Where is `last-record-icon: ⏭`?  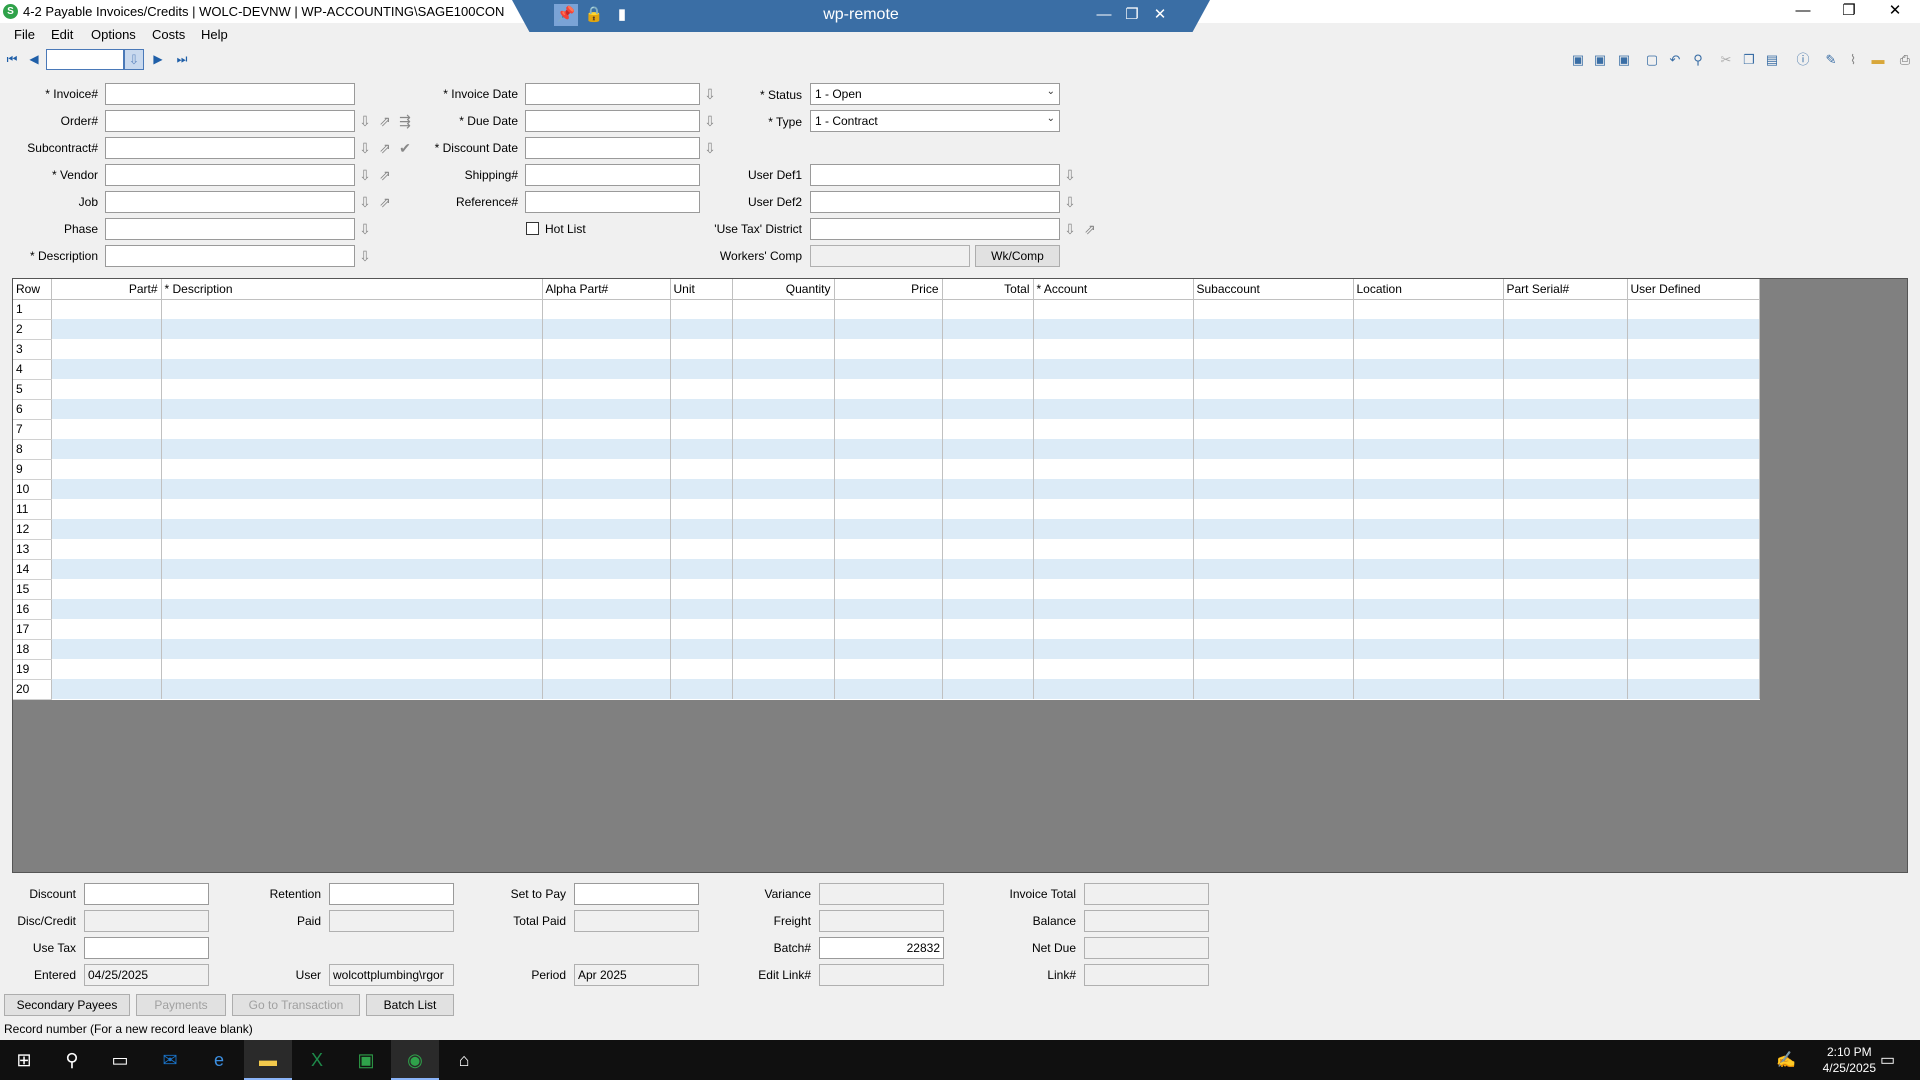
last-record-icon: ⏭ is located at coordinates (182, 59).